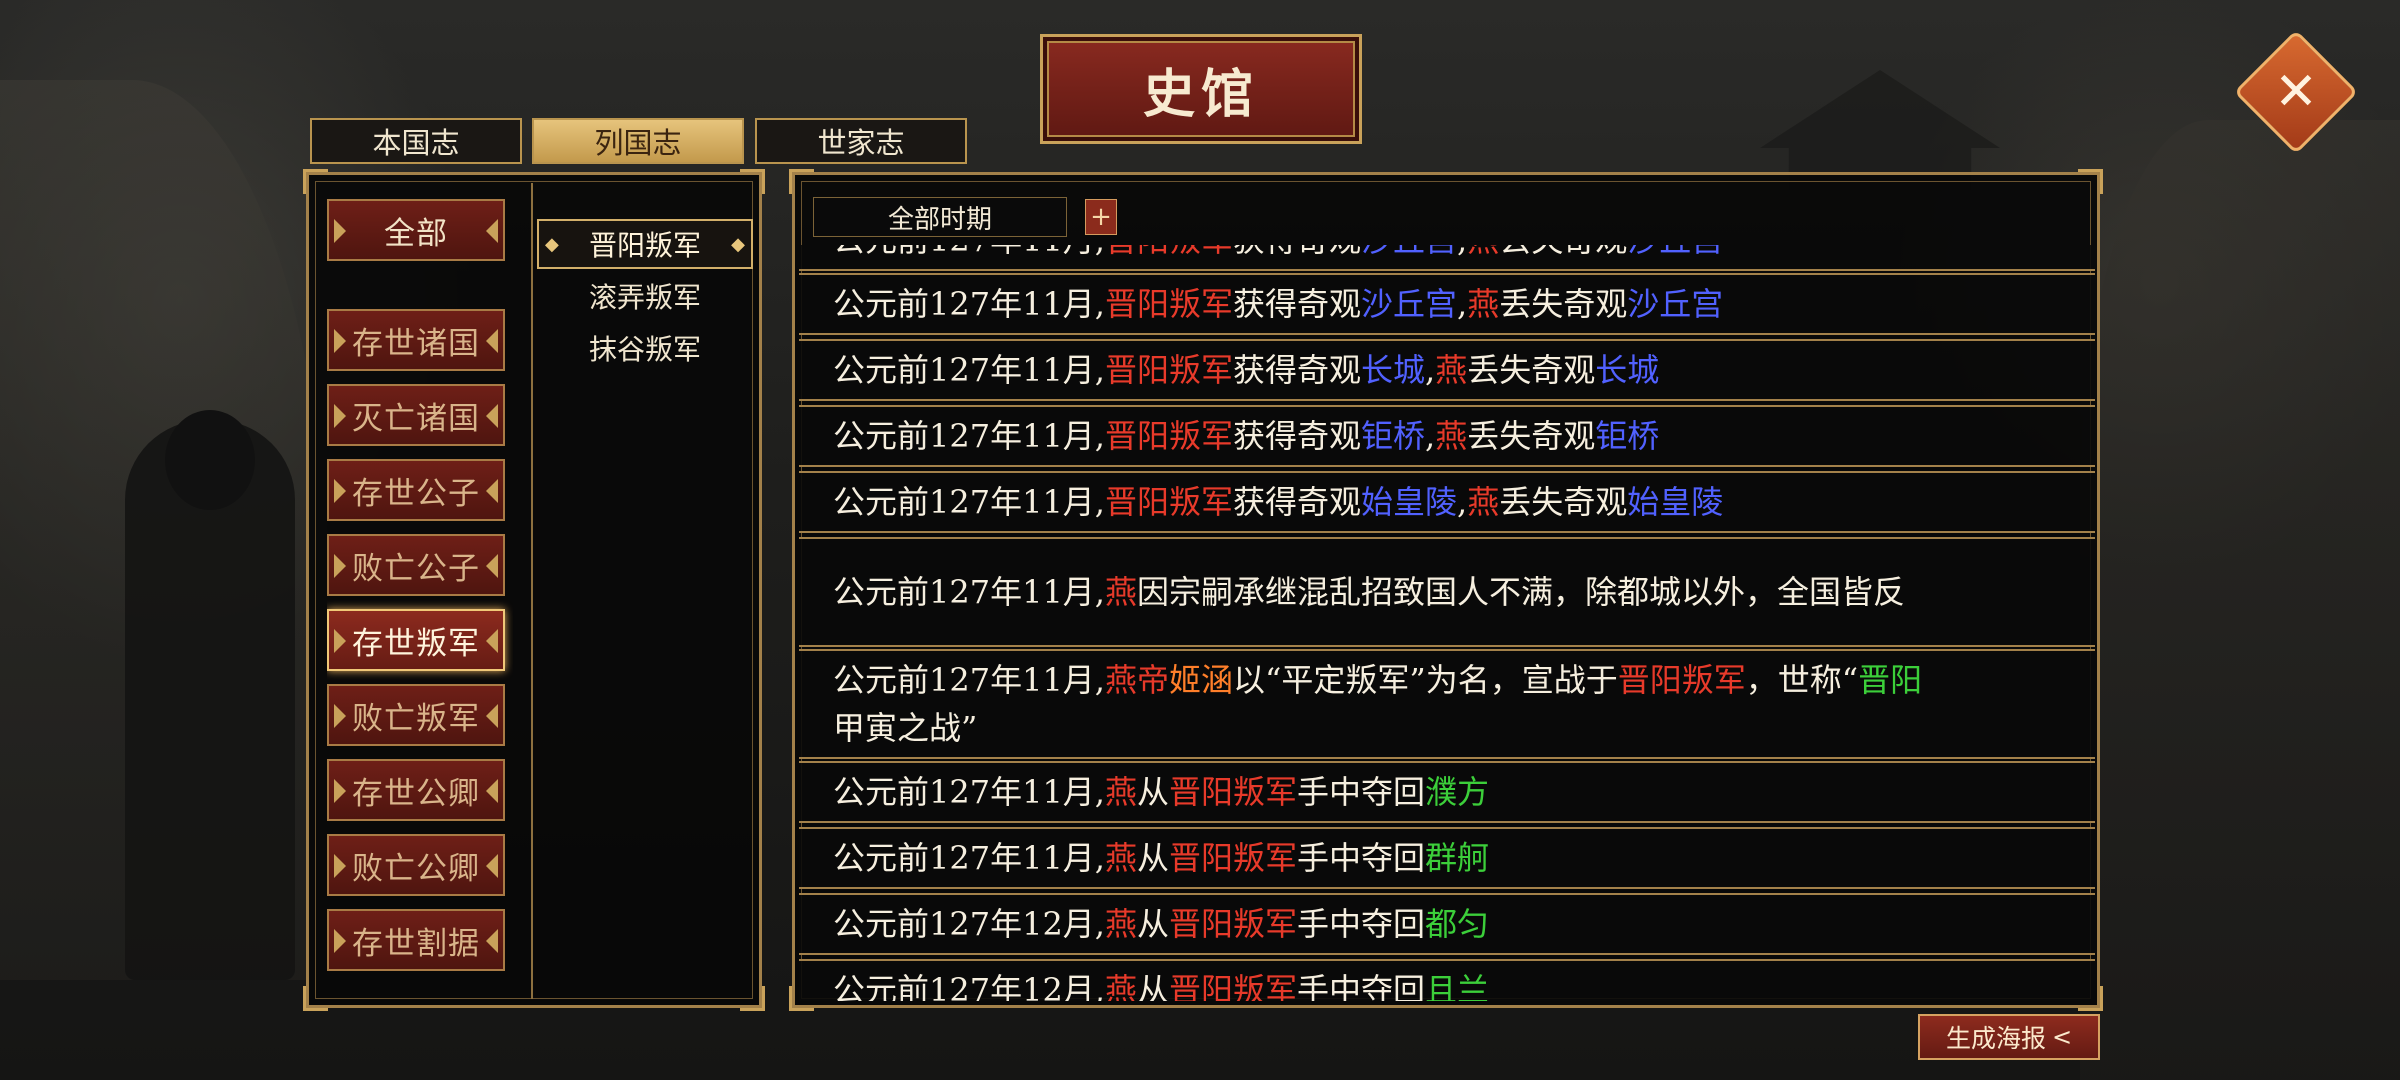 This screenshot has width=2400, height=1080. Describe the element at coordinates (645, 296) in the screenshot. I see `rebel-item: 滚弄叛军` at that location.